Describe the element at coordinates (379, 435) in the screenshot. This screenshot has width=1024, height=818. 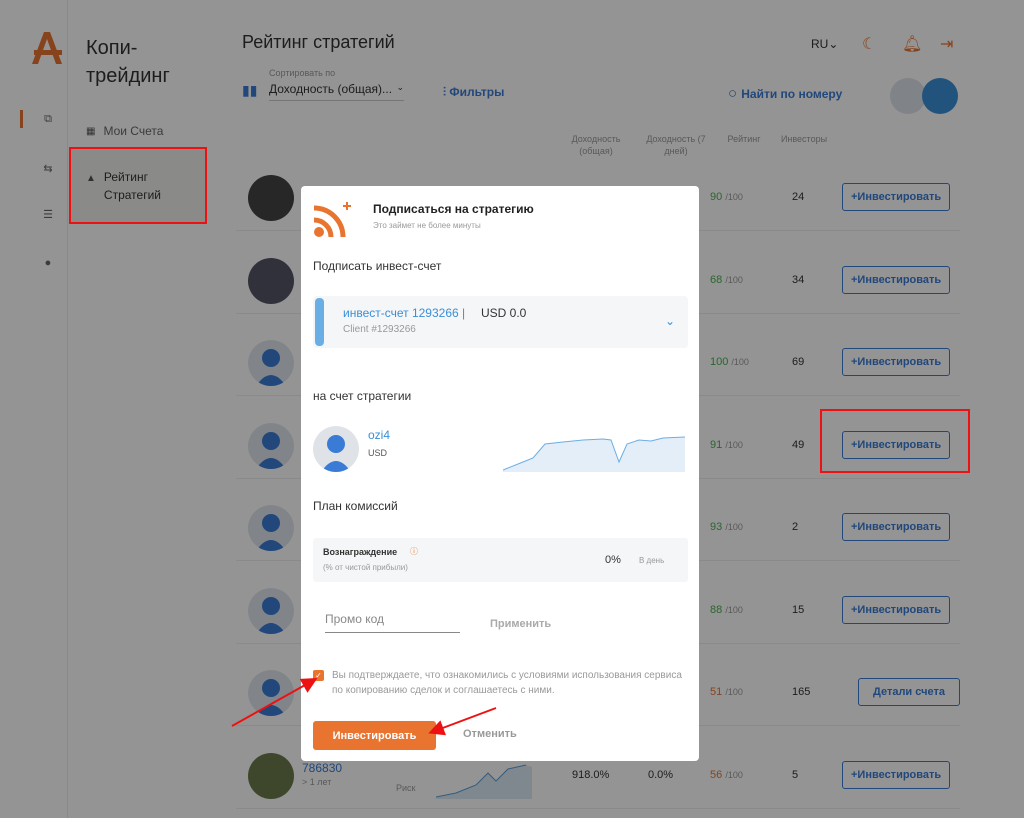
I see `strategy-name: ozi4` at that location.